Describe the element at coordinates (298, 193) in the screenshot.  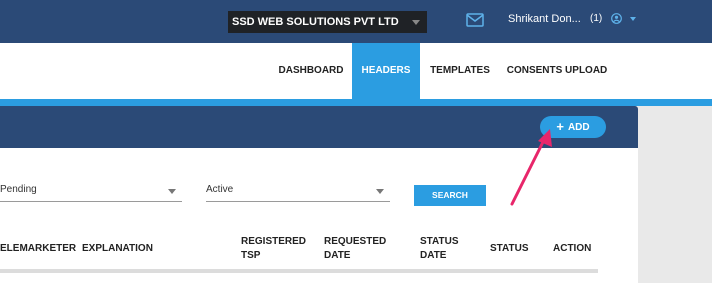
I see `state-filter-select: Active` at that location.